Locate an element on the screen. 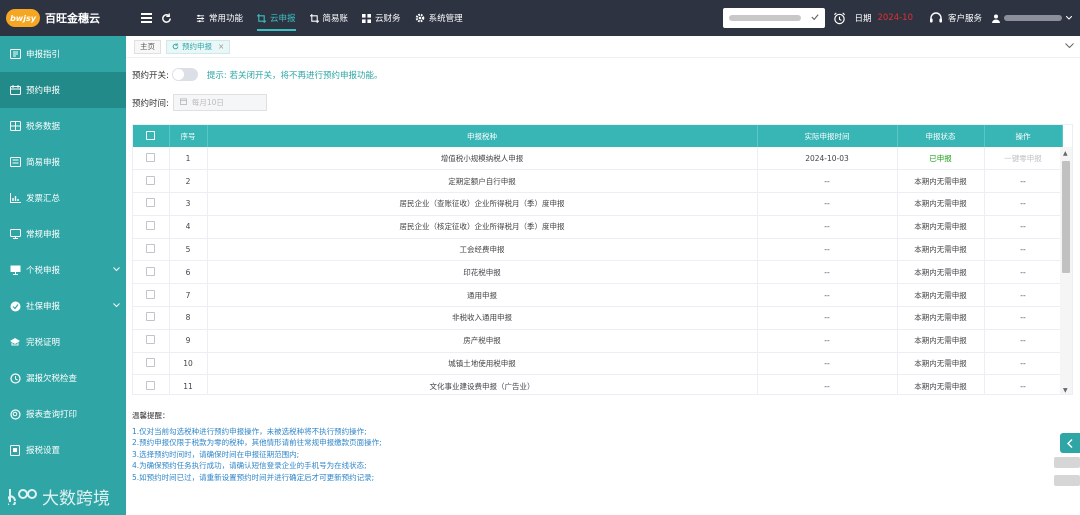 The height and width of the screenshot is (515, 1080). table-row: 11 文化事业建设费申报（广告业） -- 本期内无需申报 -- is located at coordinates (598, 384).